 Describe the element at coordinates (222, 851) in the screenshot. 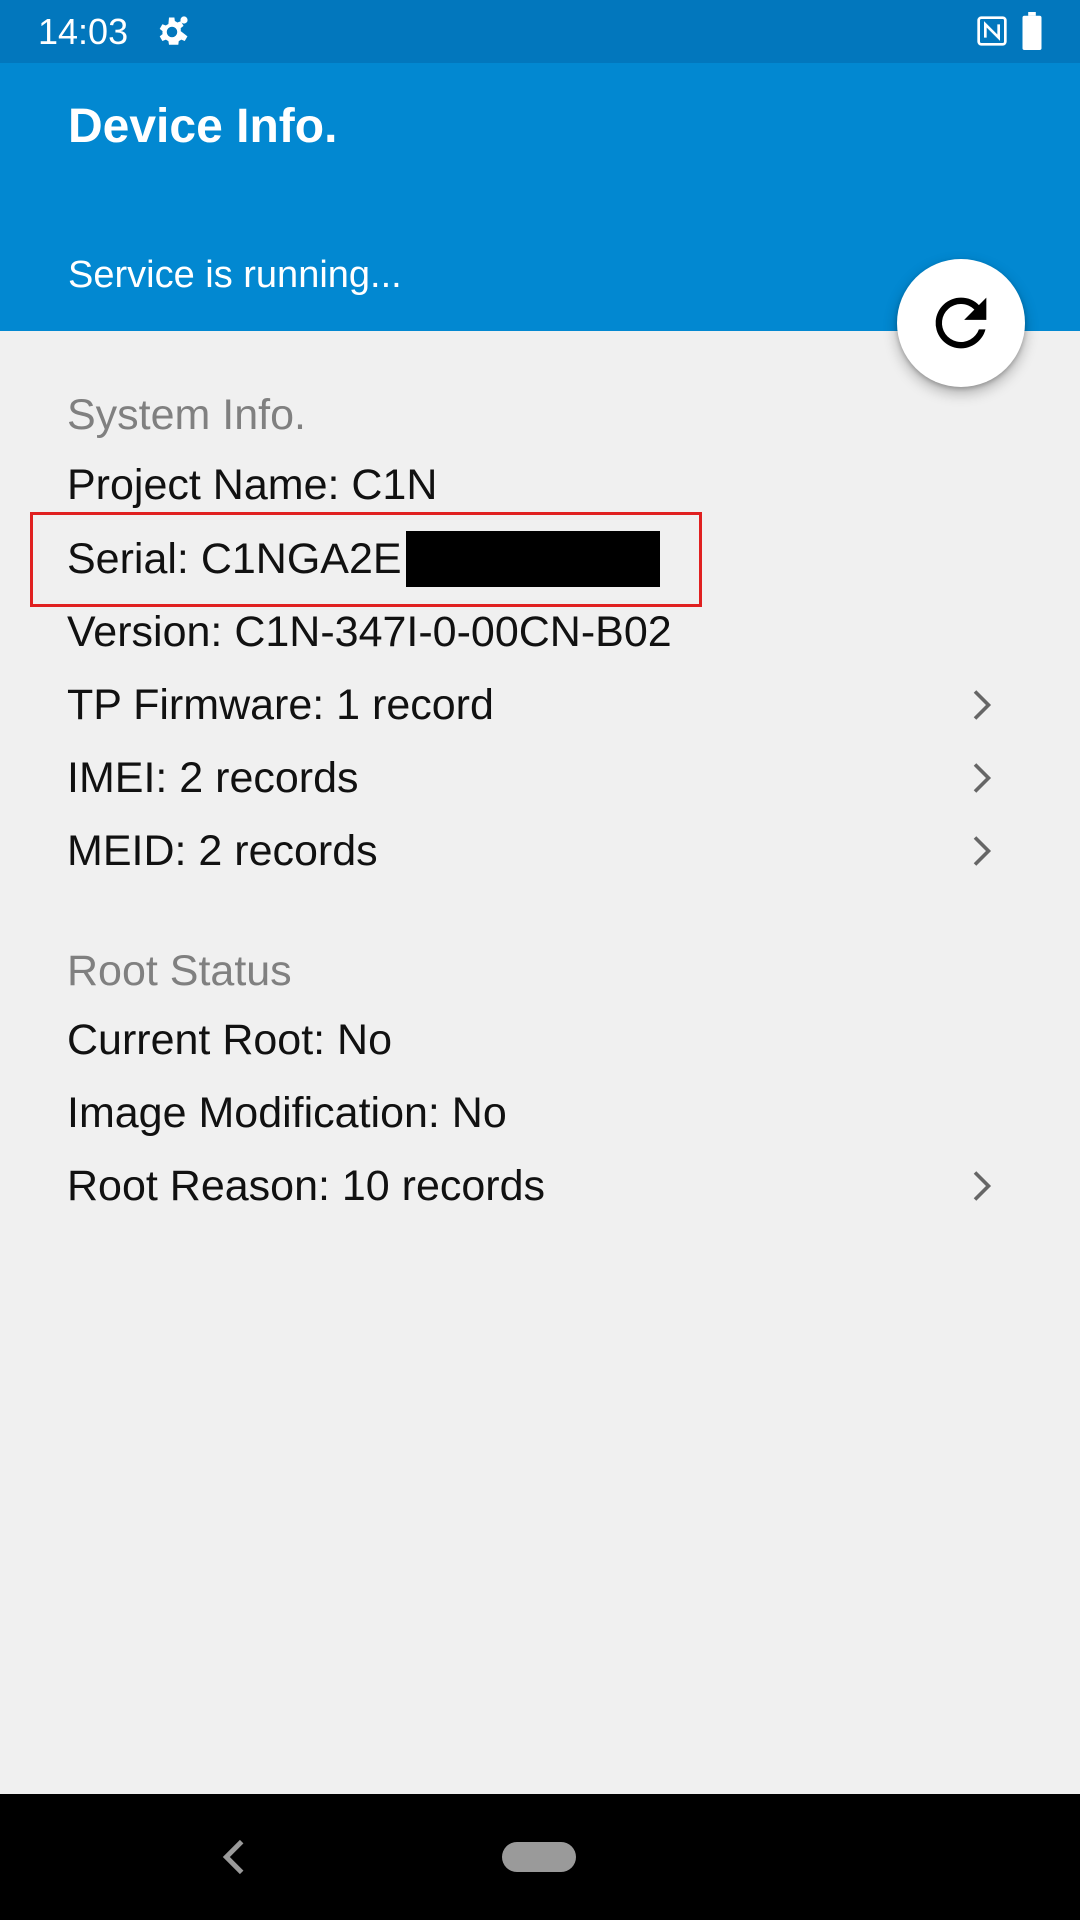

I see `meid-text: MEID: 2 records` at that location.